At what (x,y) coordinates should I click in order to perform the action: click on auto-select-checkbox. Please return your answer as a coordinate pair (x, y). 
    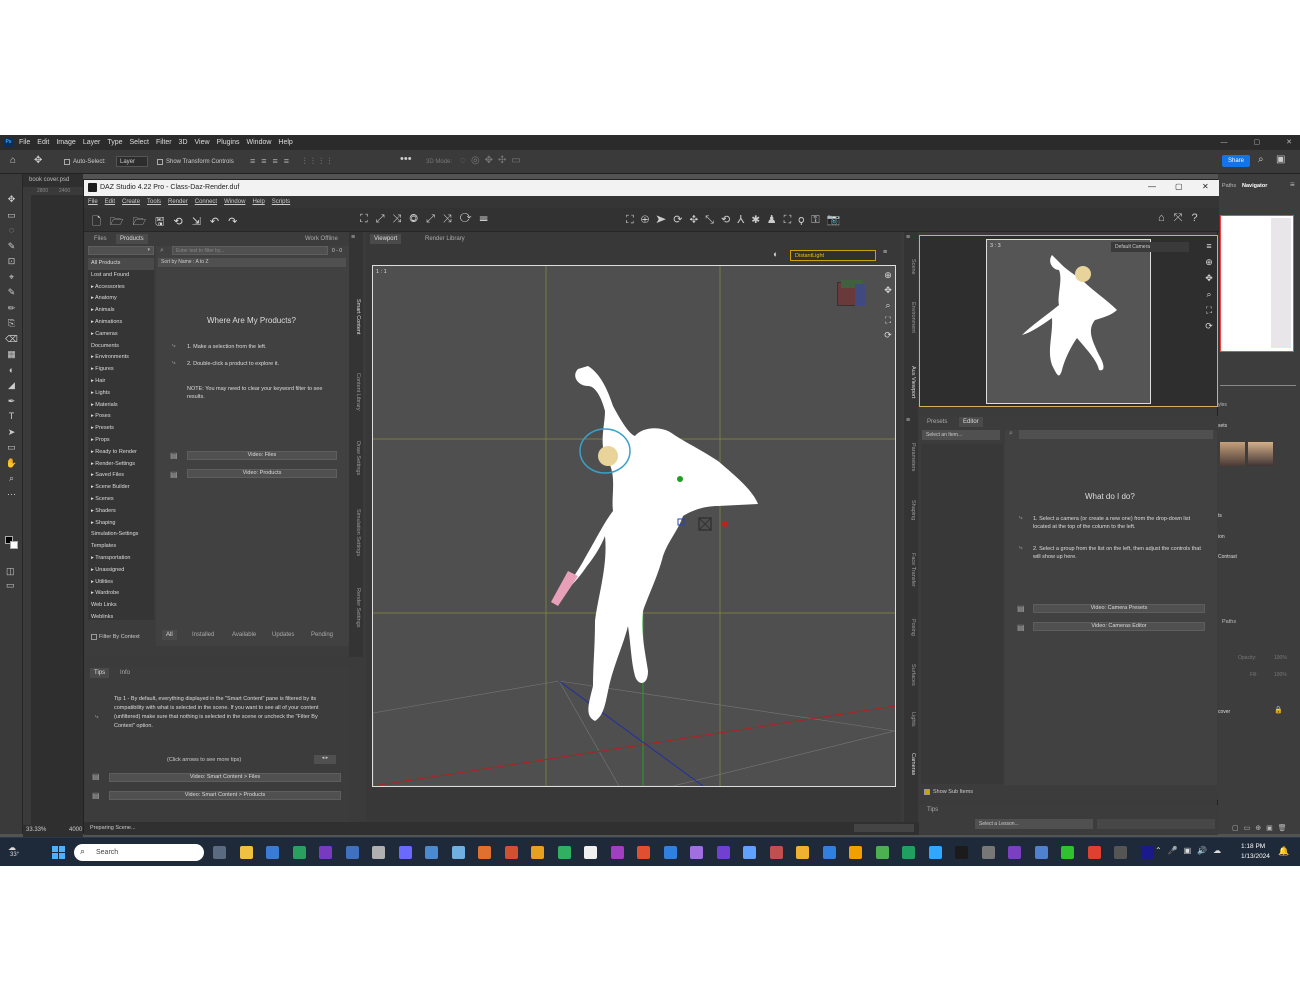
    Looking at the image, I should click on (67, 162).